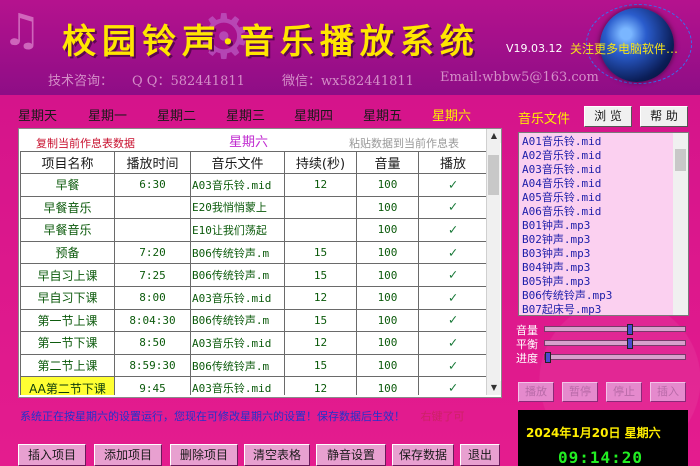 The image size is (700, 466). What do you see at coordinates (67, 252) in the screenshot?
I see `cell-name: 预备` at bounding box center [67, 252].